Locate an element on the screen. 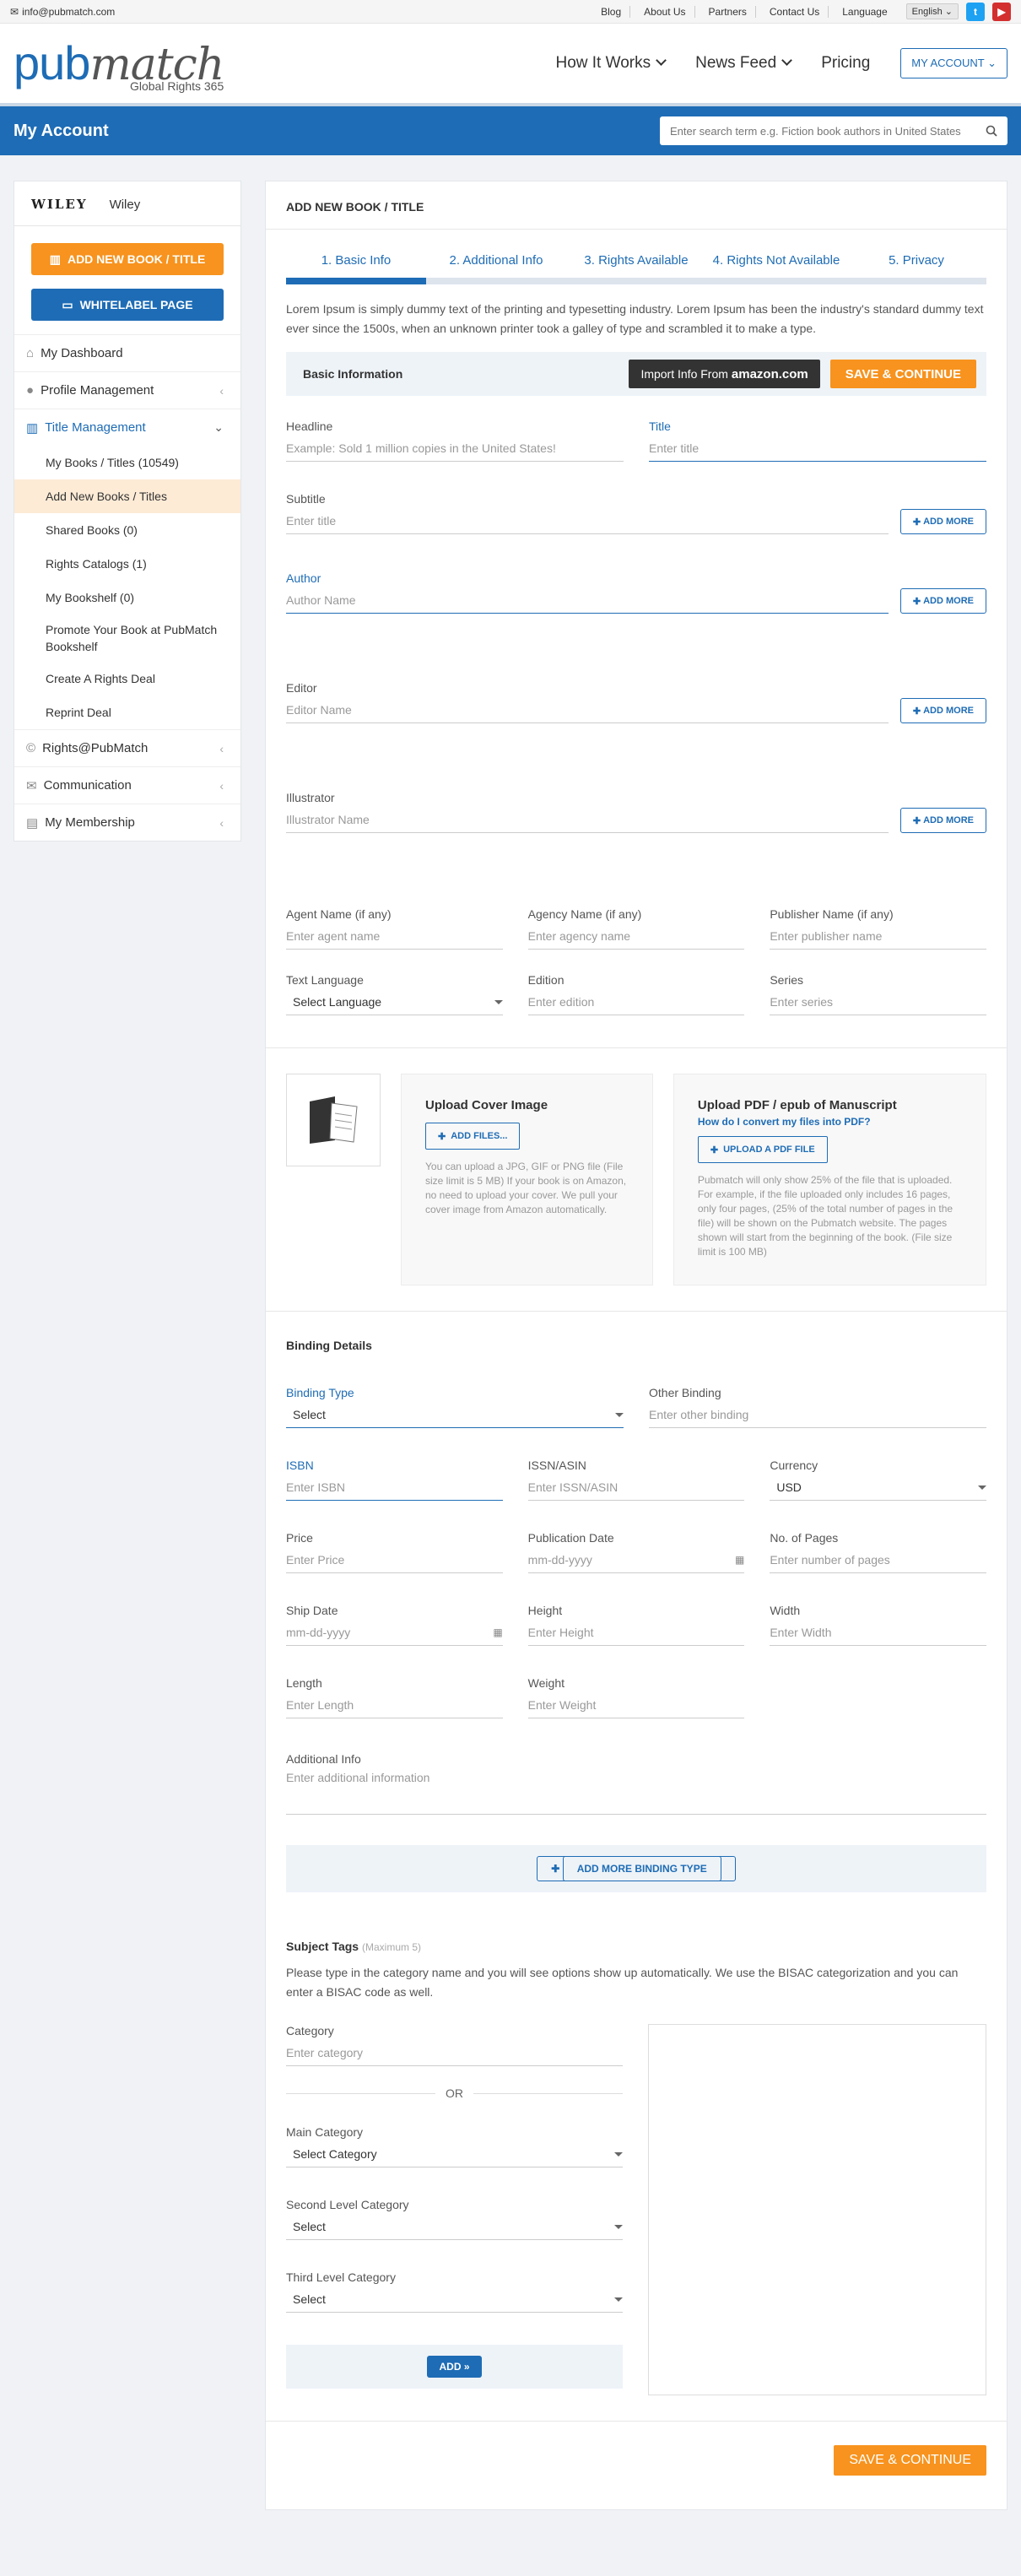 This screenshot has height=2576, width=1021. sidebar-sub-my-bookshelf: My Bookshelf (0) is located at coordinates (127, 597).